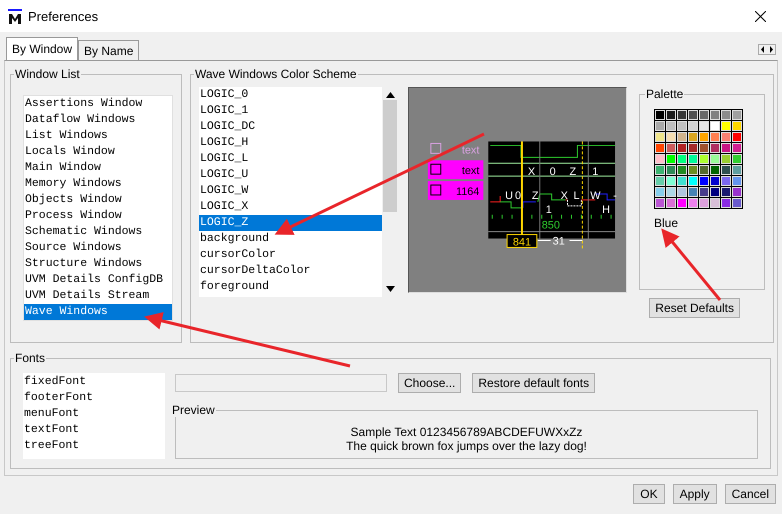  What do you see at coordinates (98, 136) in the screenshot?
I see `list-item: List Windows` at bounding box center [98, 136].